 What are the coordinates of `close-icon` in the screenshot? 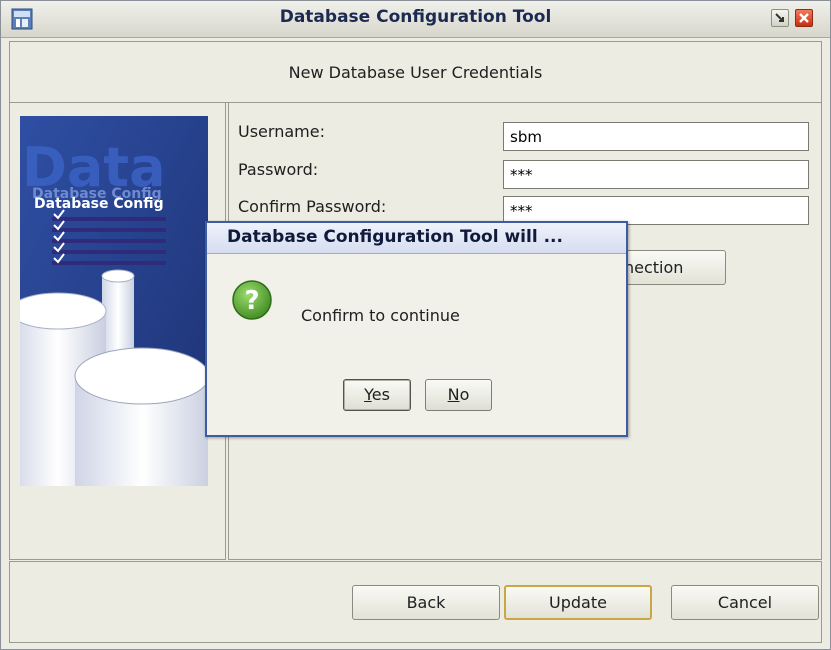 It's located at (804, 18).